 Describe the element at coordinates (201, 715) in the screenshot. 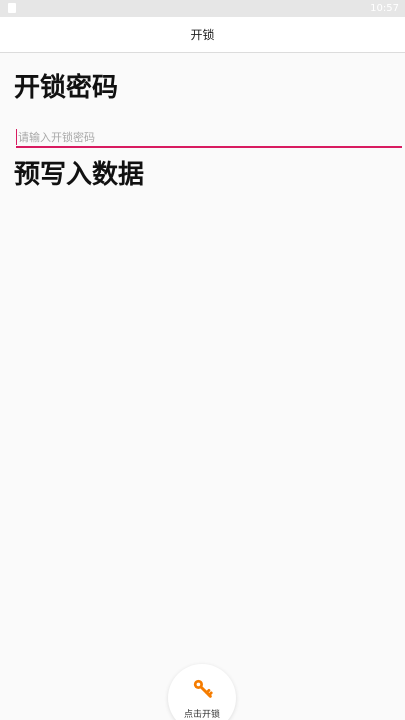

I see `unlock-button-label: 点击开锁` at that location.